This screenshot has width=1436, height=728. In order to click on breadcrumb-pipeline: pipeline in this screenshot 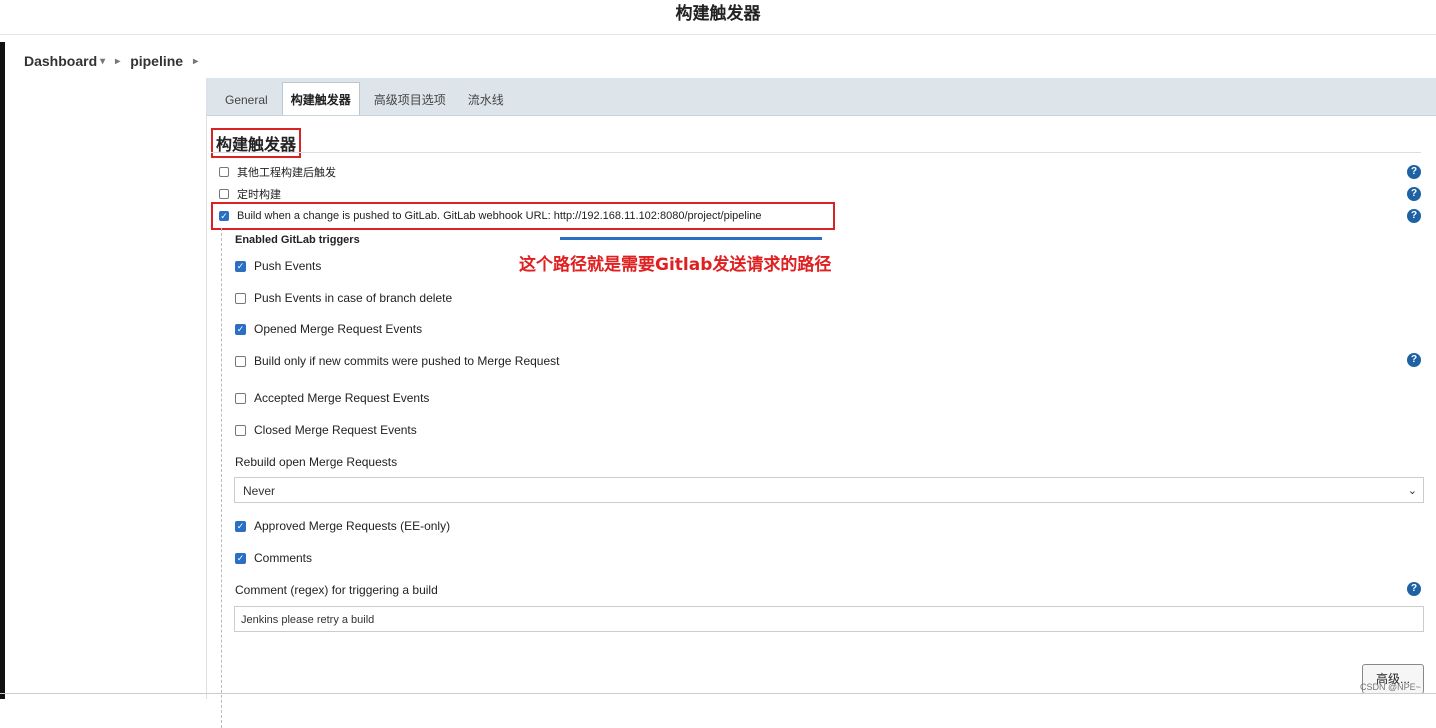, I will do `click(156, 61)`.